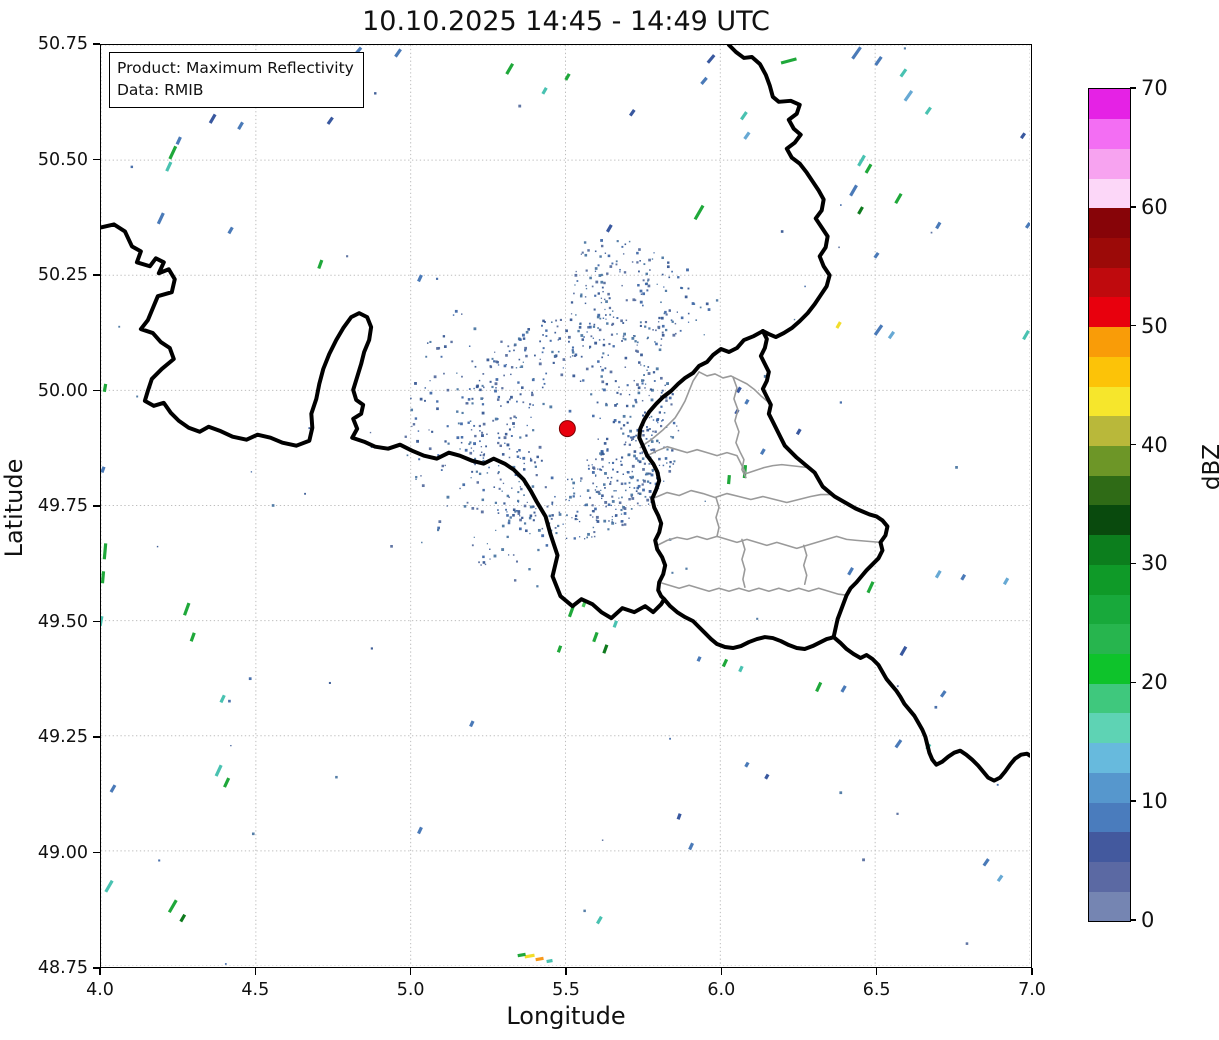 The height and width of the screenshot is (1040, 1219). What do you see at coordinates (410, 971) in the screenshot?
I see `x-tick-mark` at bounding box center [410, 971].